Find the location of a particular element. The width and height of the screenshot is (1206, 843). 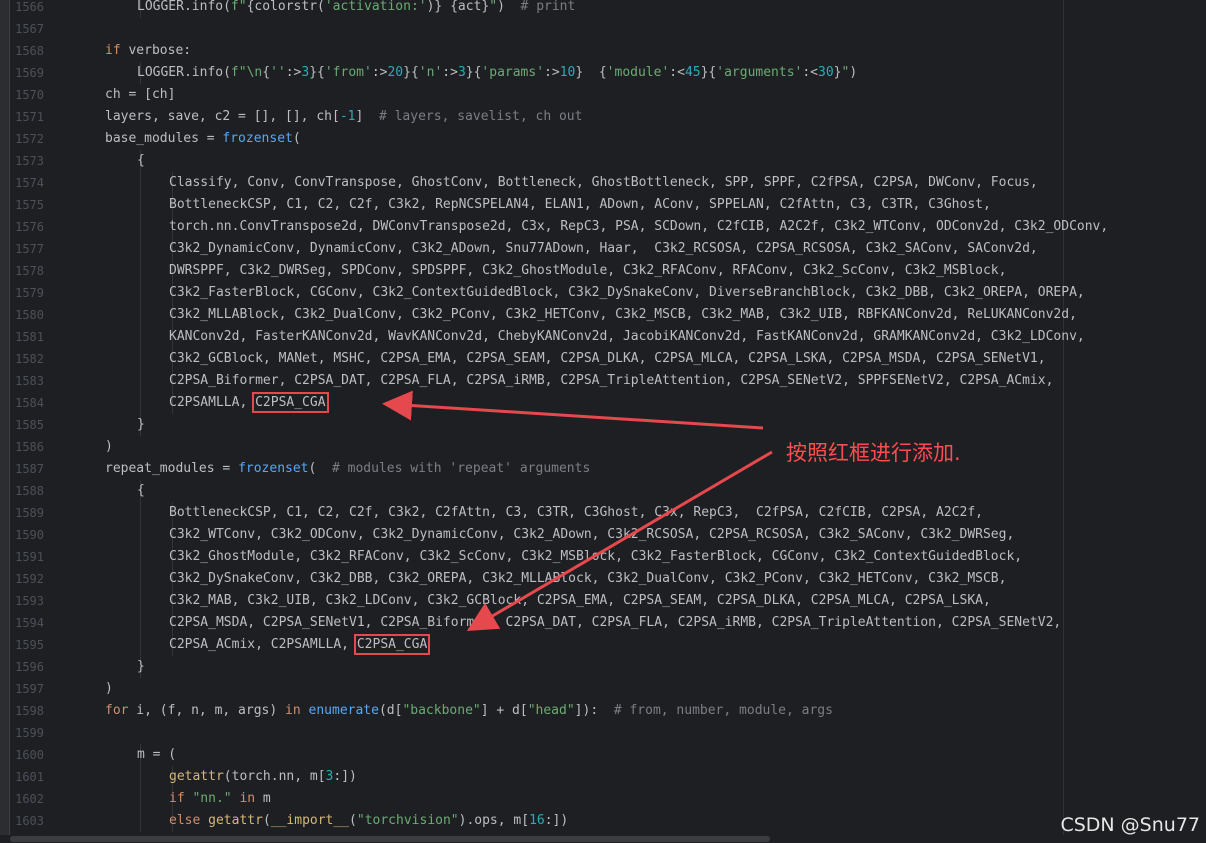

line-number: 1568 is located at coordinates (29, 51).